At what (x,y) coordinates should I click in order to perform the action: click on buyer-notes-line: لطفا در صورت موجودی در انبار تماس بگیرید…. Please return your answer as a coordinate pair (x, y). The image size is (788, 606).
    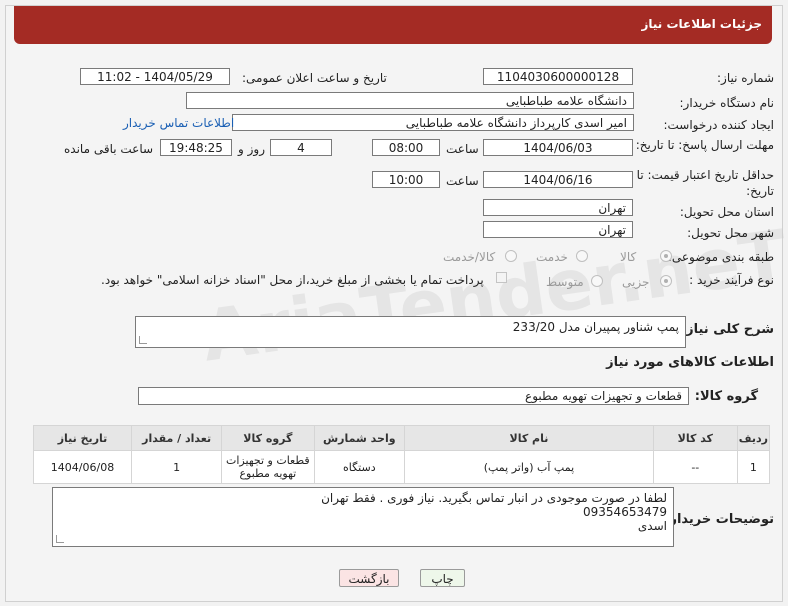
    Looking at the image, I should click on (494, 498).